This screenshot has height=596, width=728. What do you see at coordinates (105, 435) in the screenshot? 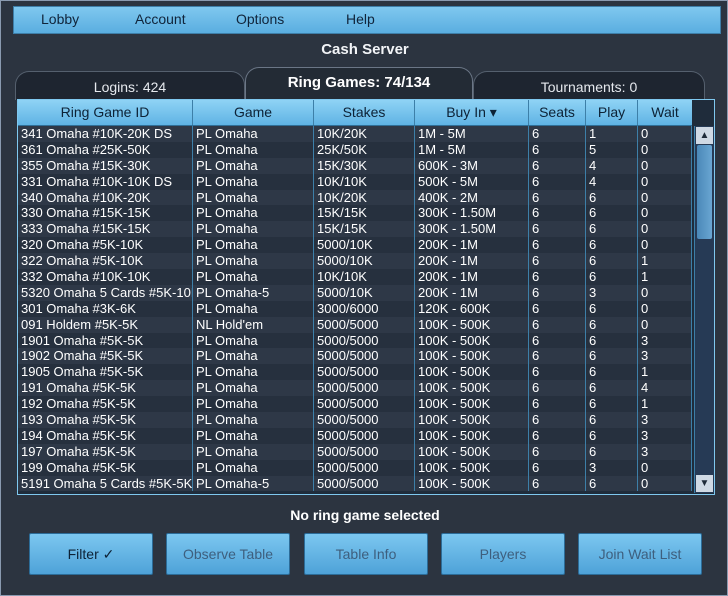
I see `cell-id: 194 Omaha #5K-5K` at bounding box center [105, 435].